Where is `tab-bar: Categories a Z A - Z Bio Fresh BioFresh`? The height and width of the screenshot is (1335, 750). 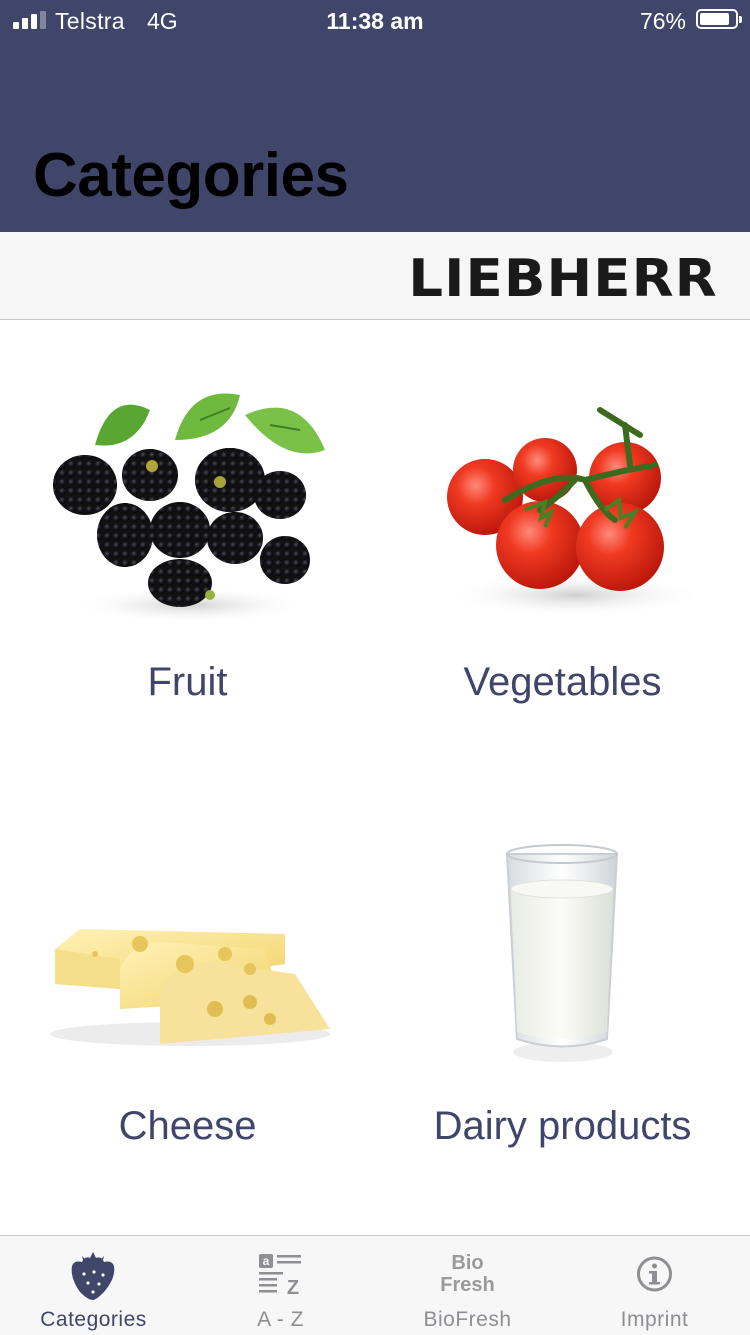
tab-bar: Categories a Z A - Z Bio Fresh BioFresh is located at coordinates (375, 1285).